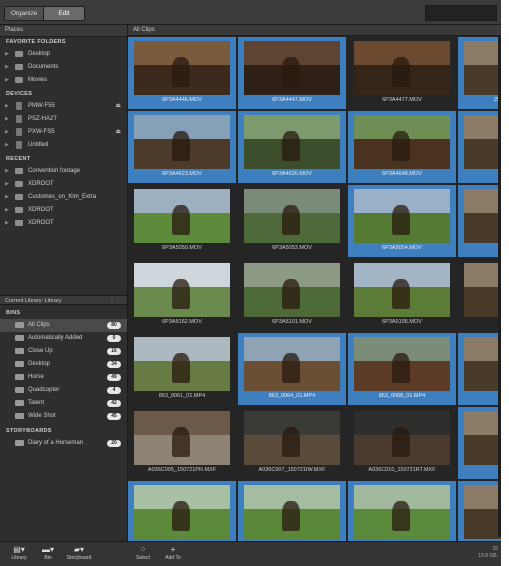 The image size is (509, 566). I want to click on count-badge: 42, so click(114, 403).